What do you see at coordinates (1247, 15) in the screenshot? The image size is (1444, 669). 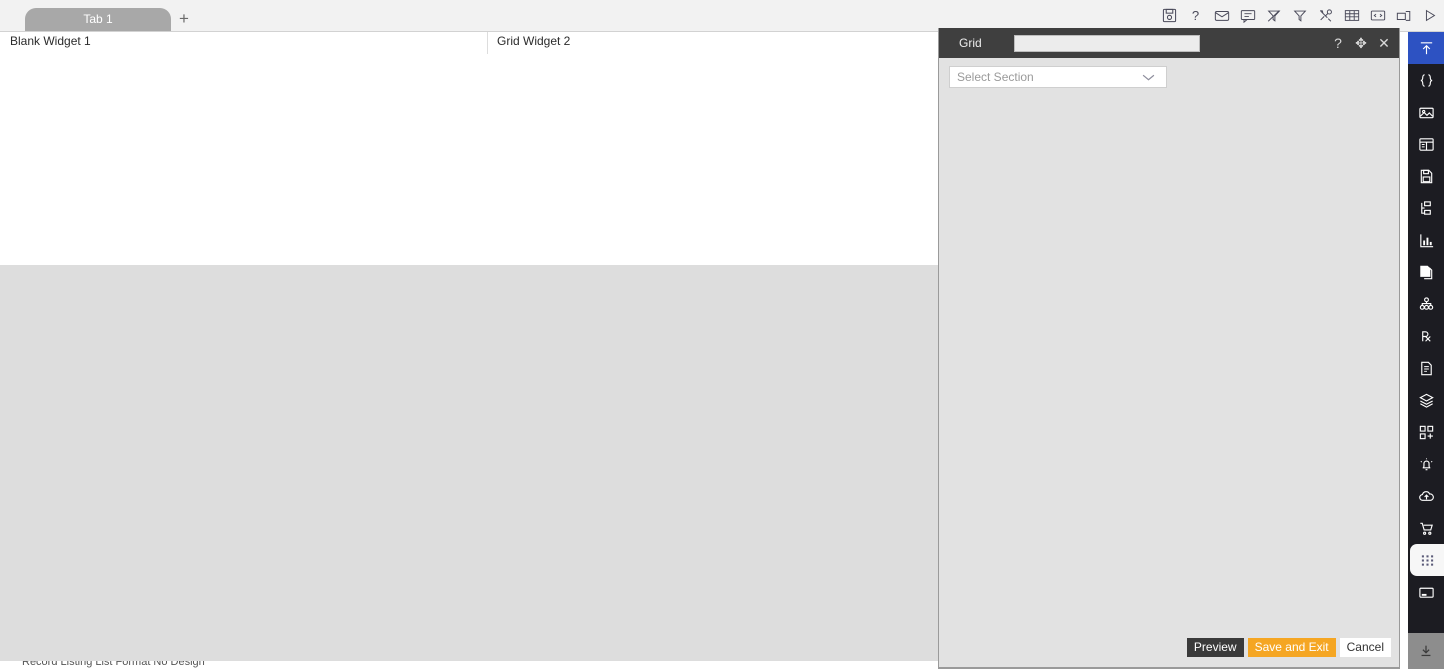 I see `comment-icon` at bounding box center [1247, 15].